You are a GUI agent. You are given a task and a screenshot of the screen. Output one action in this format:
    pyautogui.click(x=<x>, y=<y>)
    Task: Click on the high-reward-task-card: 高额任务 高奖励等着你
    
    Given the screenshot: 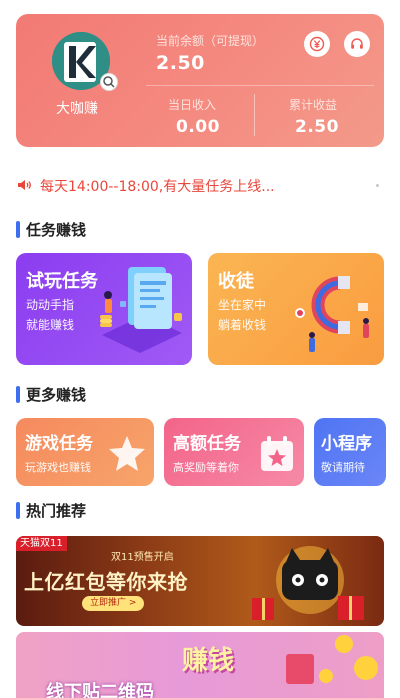 What is the action you would take?
    pyautogui.click(x=234, y=452)
    